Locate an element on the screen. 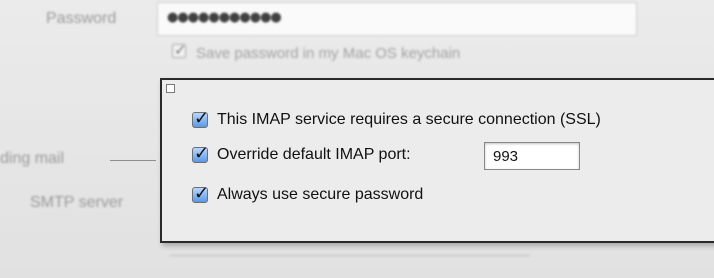 This screenshot has width=714, height=278. override-port-option: ✓ Override default IMAP port: is located at coordinates (301, 154).